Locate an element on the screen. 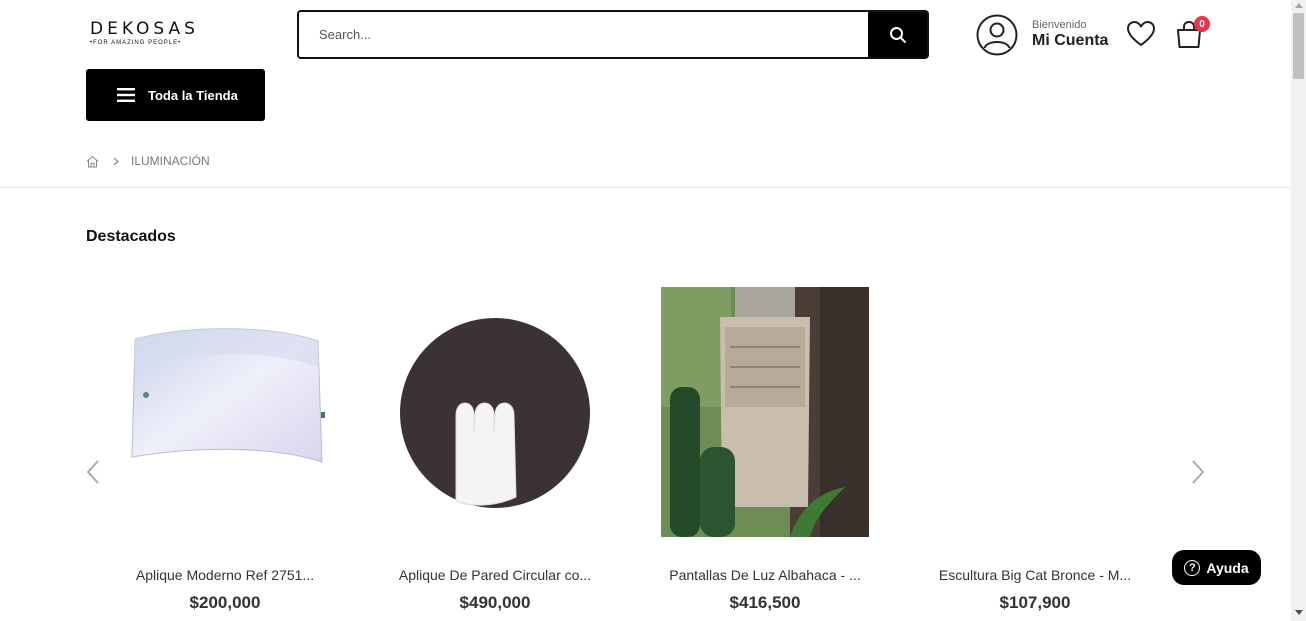 This screenshot has height=621, width=1306. search-button is located at coordinates (897, 34).